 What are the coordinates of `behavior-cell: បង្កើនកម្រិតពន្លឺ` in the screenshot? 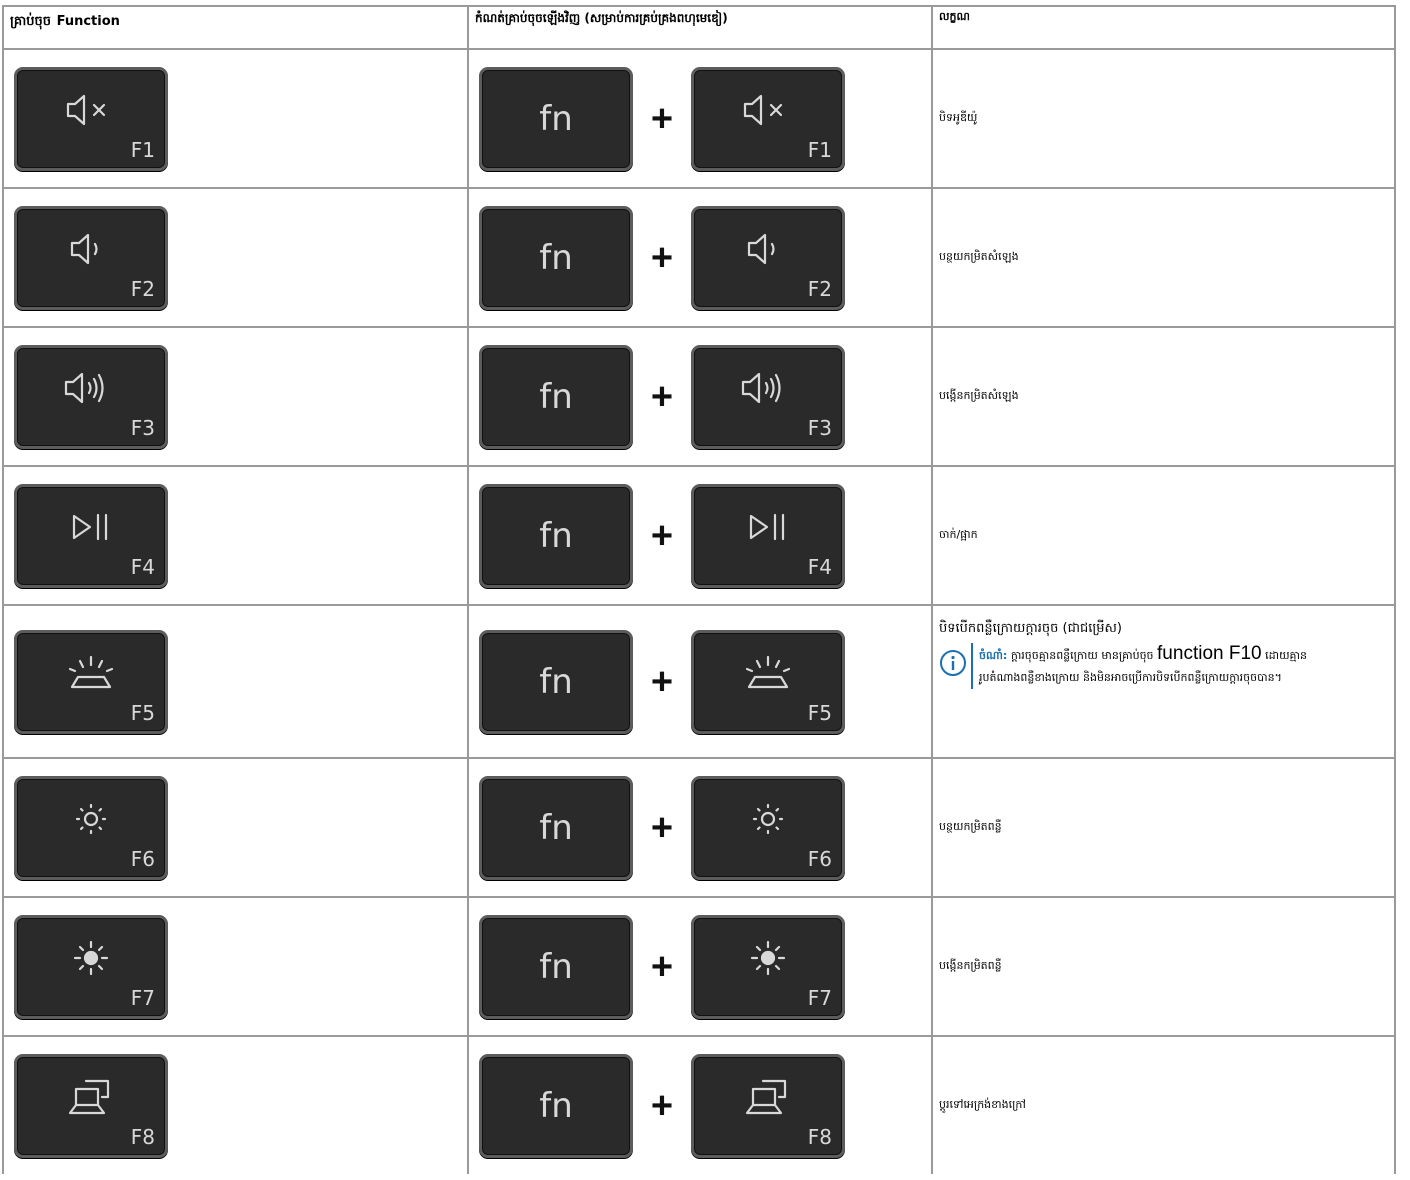 It's located at (1163, 966).